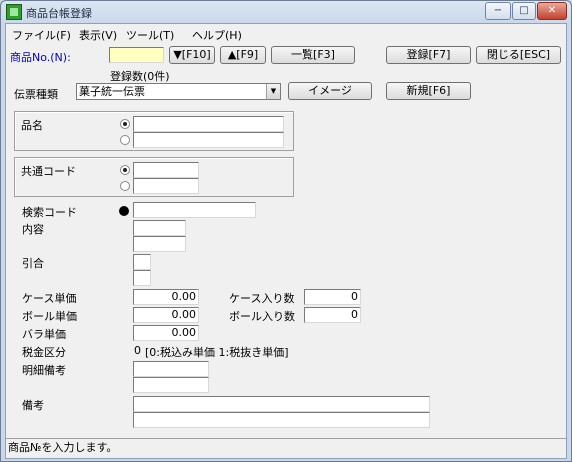 This screenshot has height=462, width=572. Describe the element at coordinates (63, 447) in the screenshot. I see `status-message: 商品№を入力します。` at that location.